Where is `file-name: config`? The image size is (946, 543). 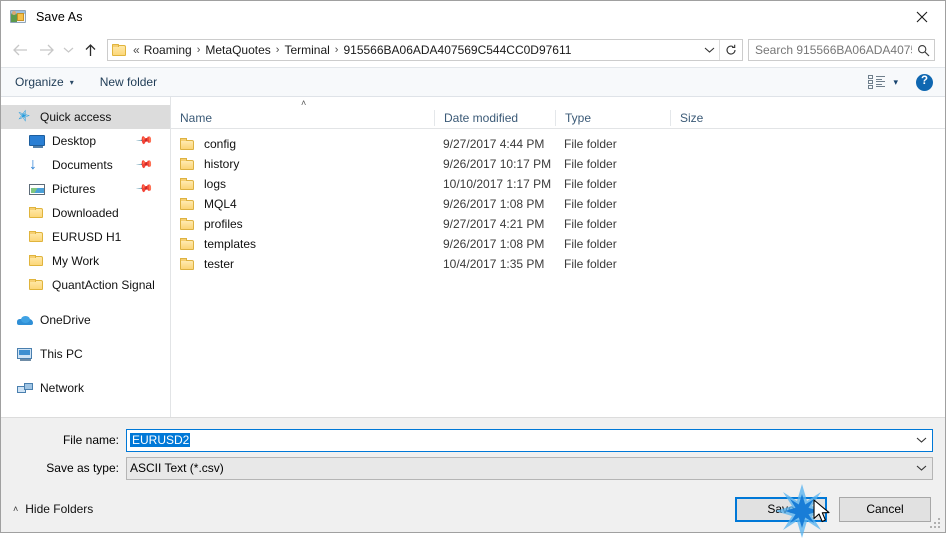
file-name: config is located at coordinates (220, 144).